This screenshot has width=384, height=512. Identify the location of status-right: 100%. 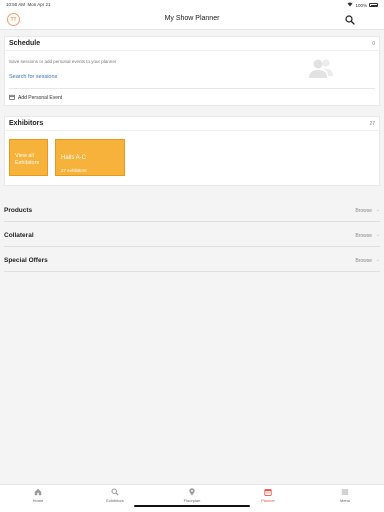
(362, 5).